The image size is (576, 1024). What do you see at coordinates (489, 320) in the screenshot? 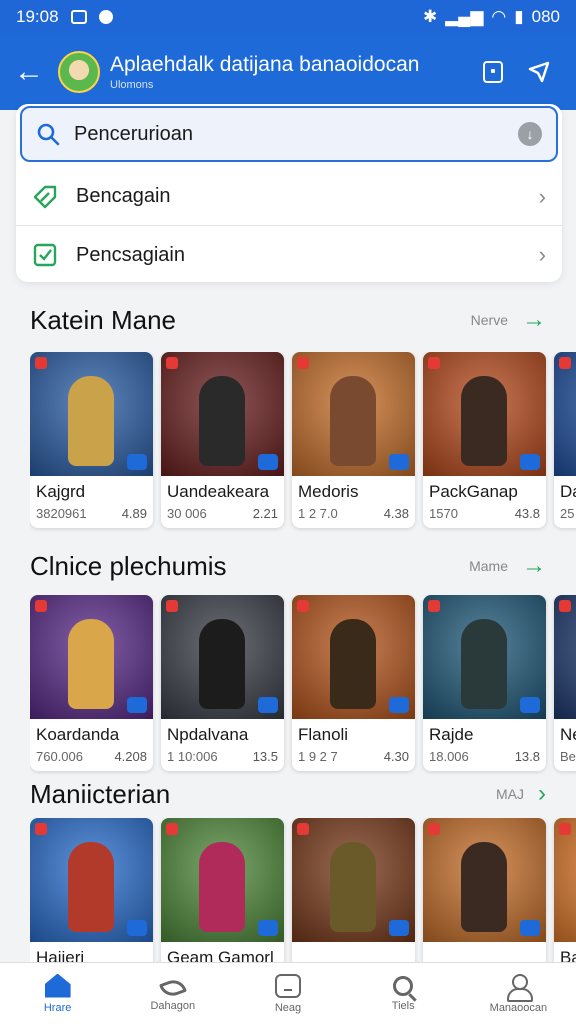
I see `see-more-label: Nerve` at bounding box center [489, 320].